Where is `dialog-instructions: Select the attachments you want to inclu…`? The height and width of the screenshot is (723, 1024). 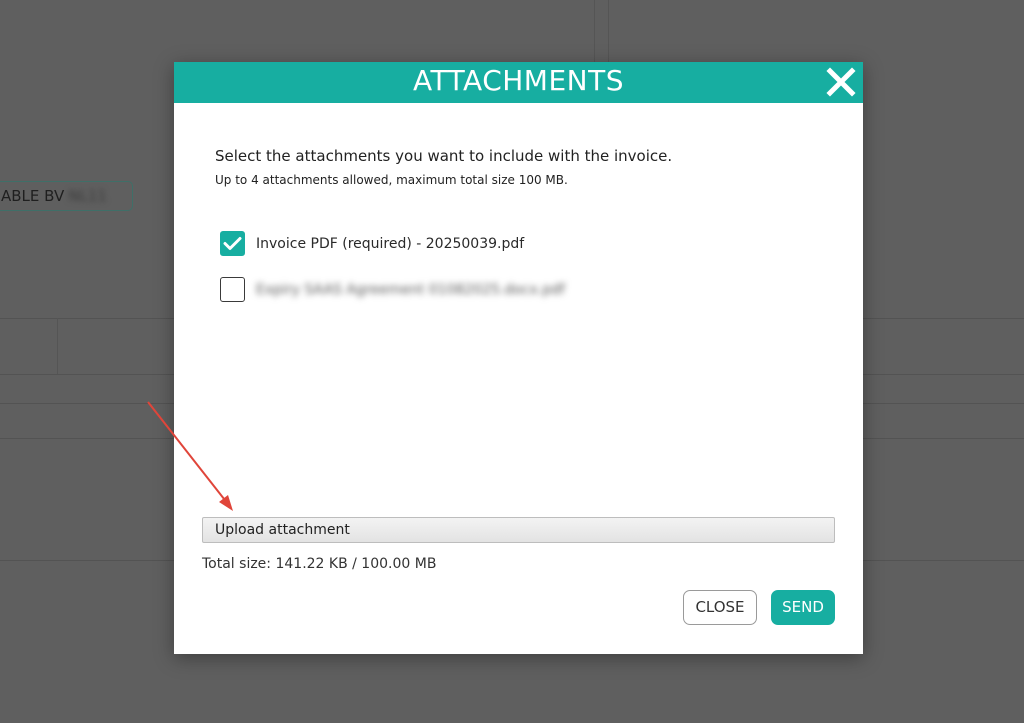 dialog-instructions: Select the attachments you want to inclu… is located at coordinates (444, 156).